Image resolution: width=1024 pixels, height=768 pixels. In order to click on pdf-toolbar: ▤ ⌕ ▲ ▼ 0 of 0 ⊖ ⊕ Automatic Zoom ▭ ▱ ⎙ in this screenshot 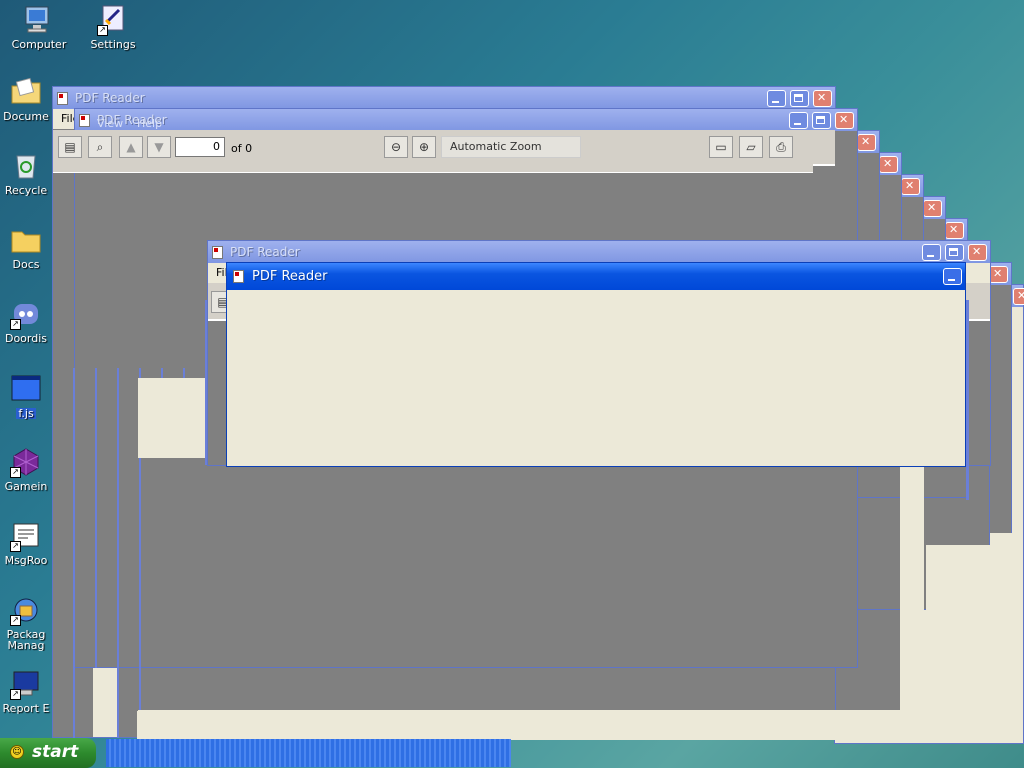, I will do `click(444, 148)`.